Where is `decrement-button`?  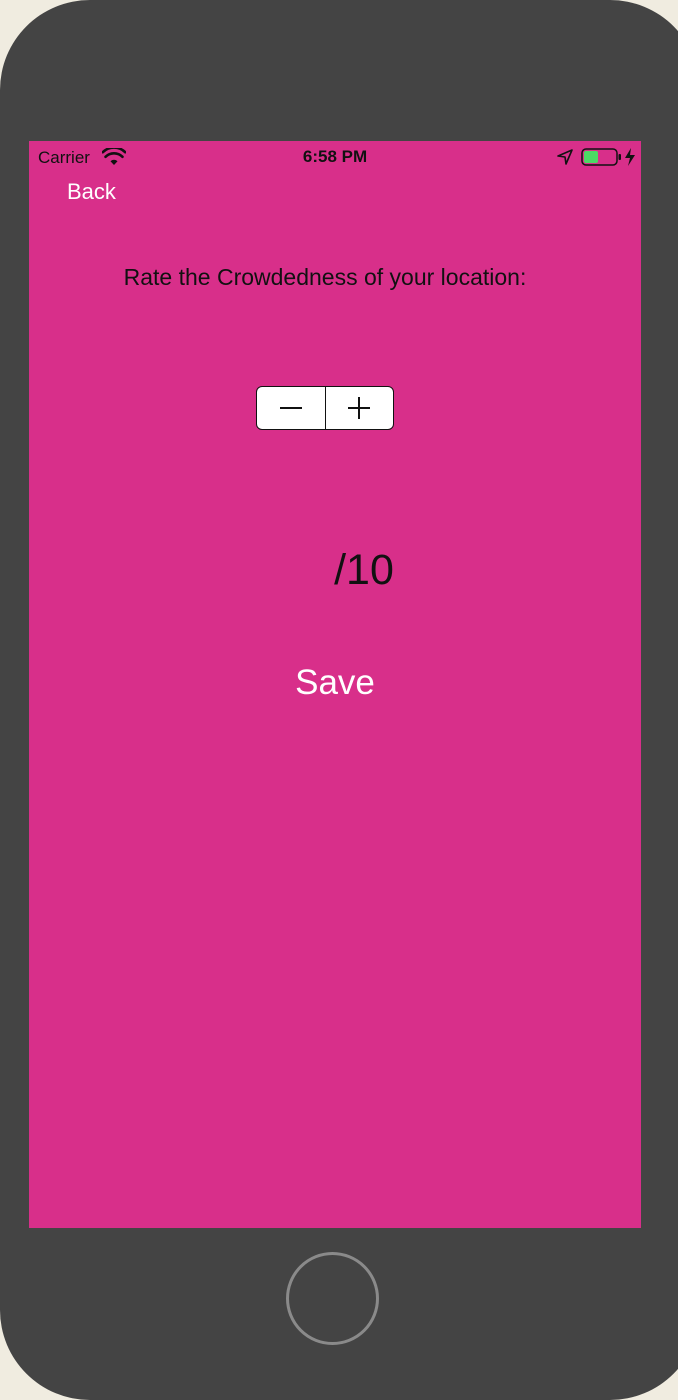
decrement-button is located at coordinates (291, 408).